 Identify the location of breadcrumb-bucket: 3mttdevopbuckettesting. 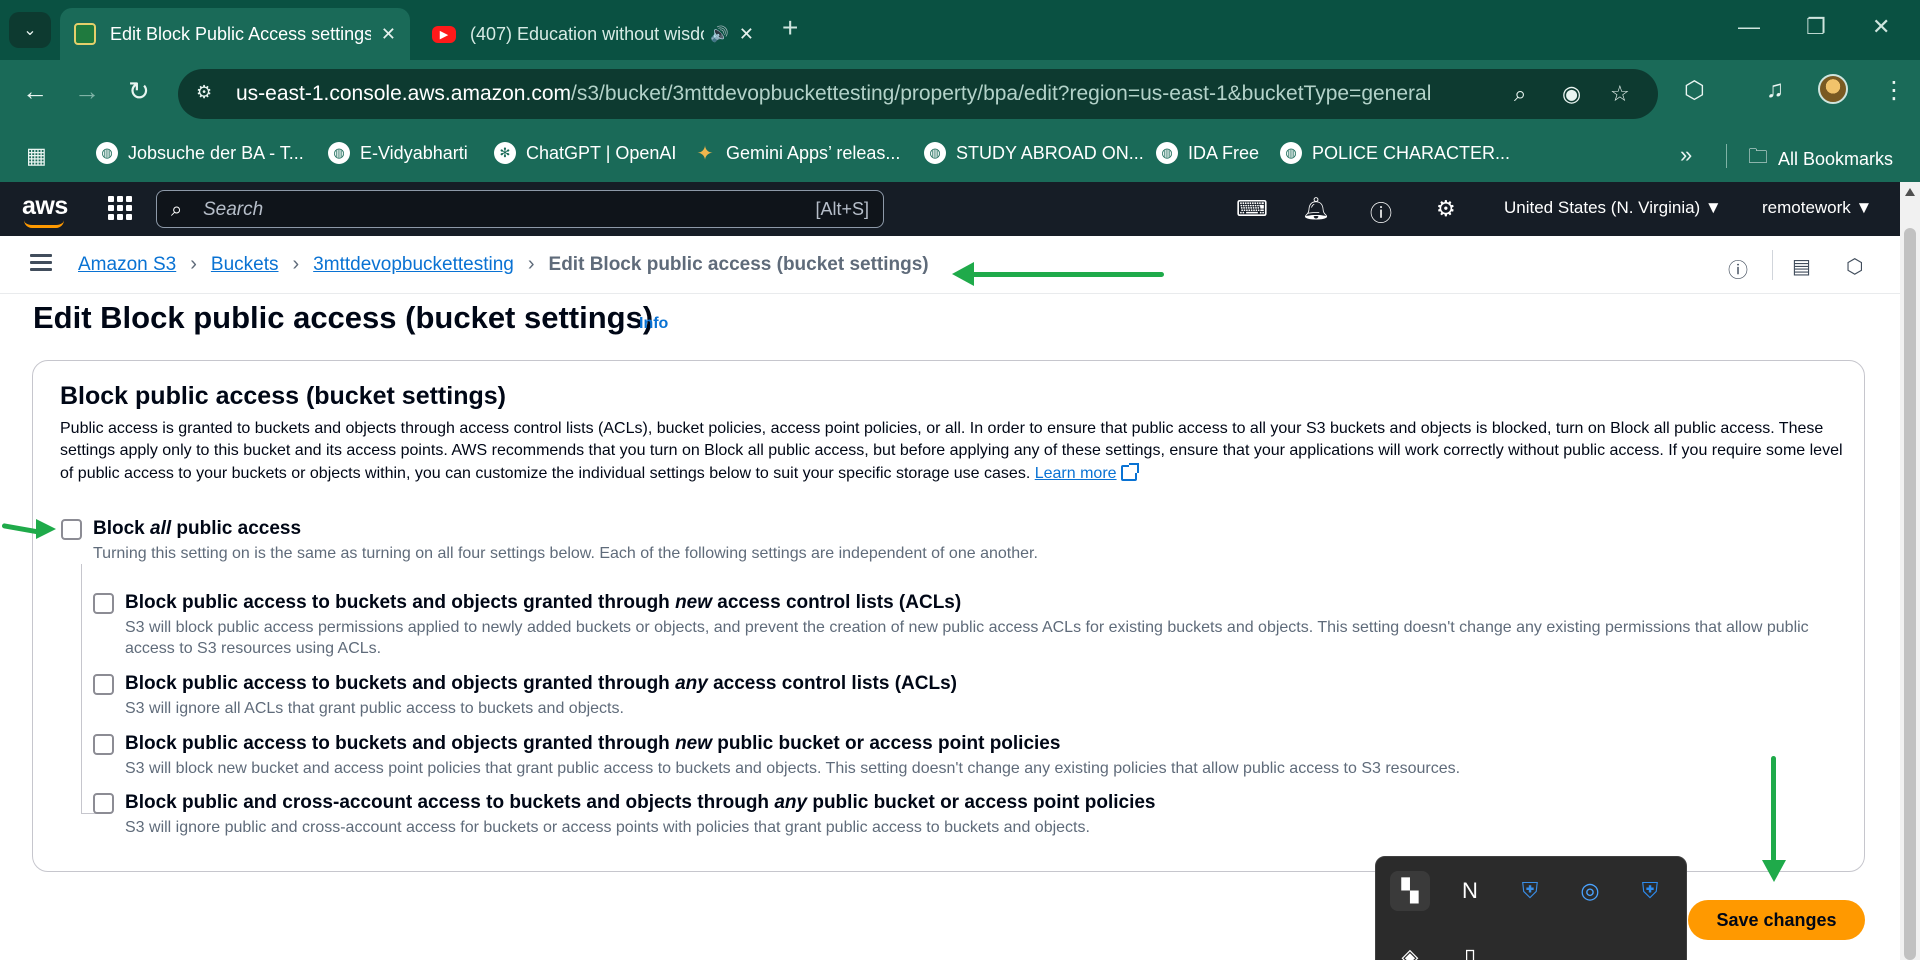
(413, 265).